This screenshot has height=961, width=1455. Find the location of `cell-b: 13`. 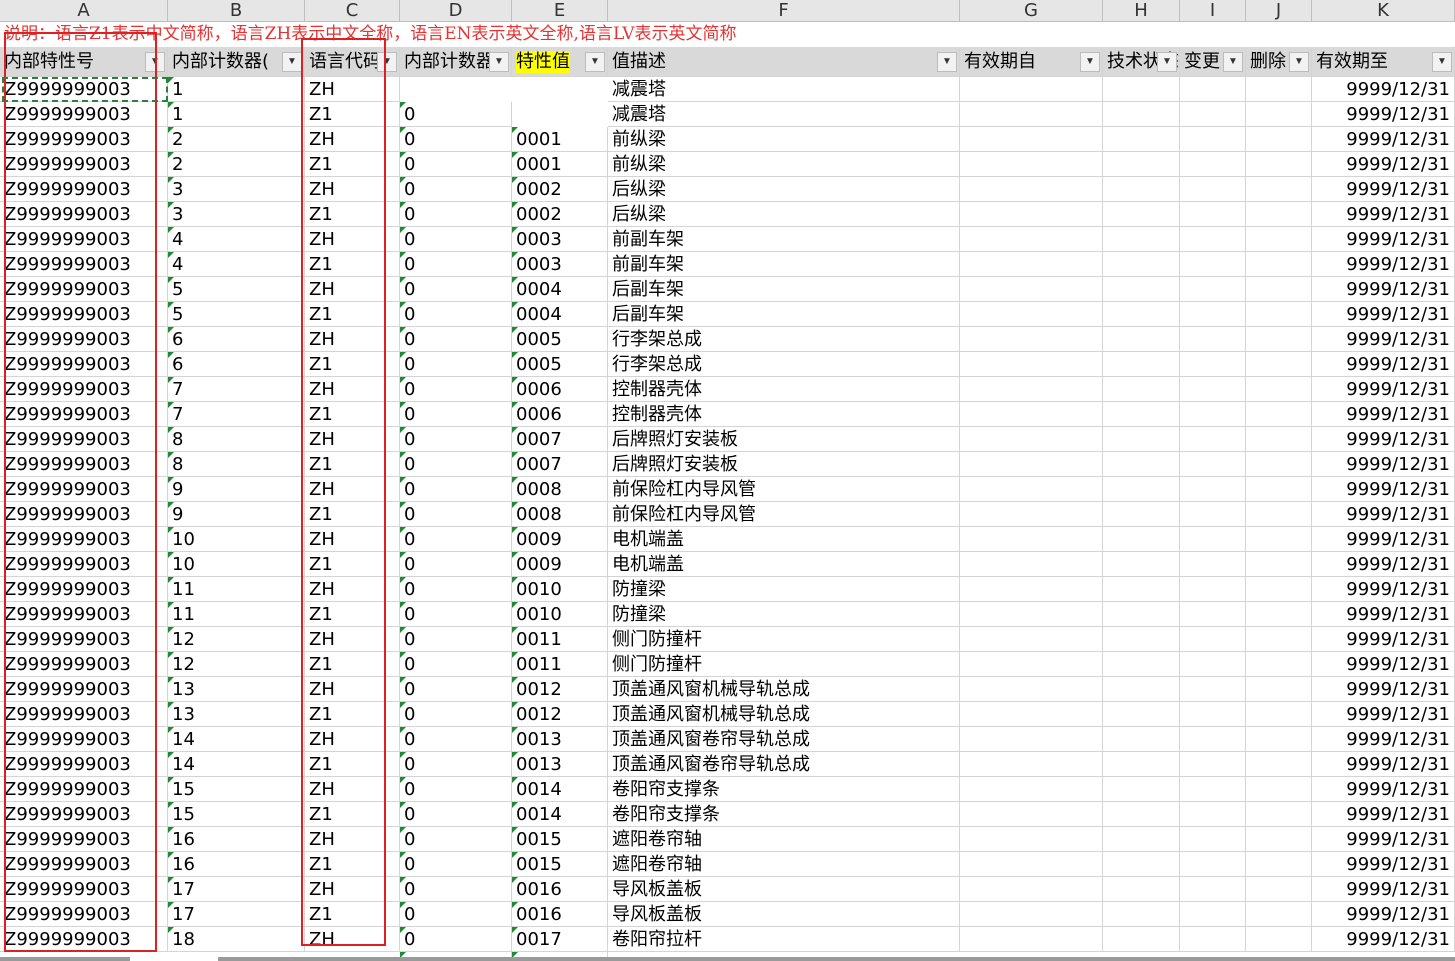

cell-b: 13 is located at coordinates (236, 689).